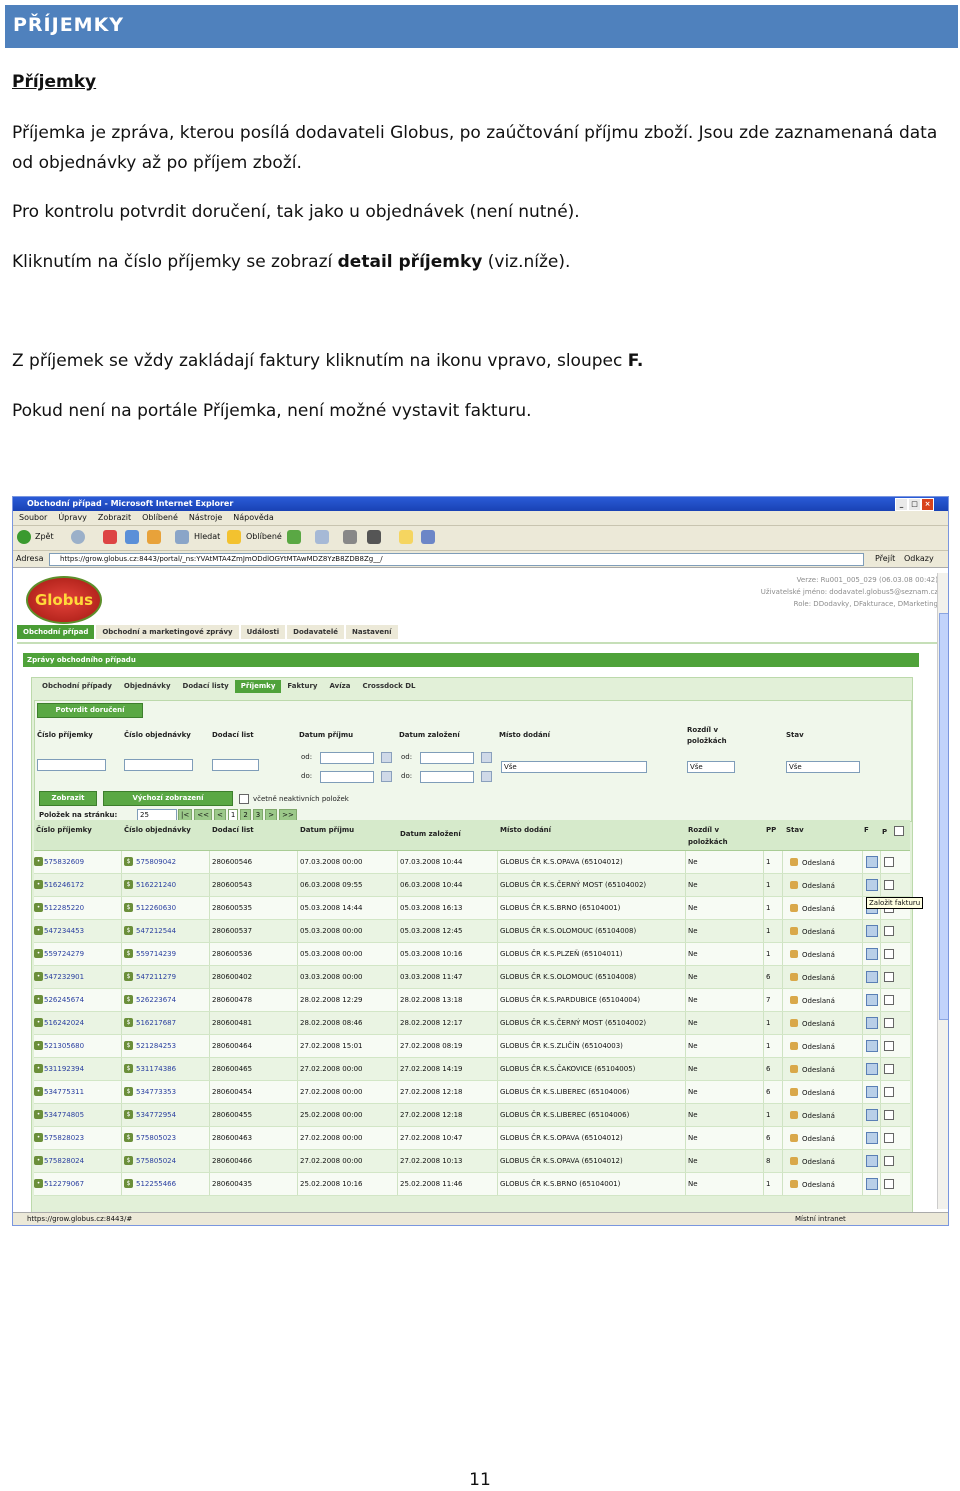 The width and height of the screenshot is (960, 1491). What do you see at coordinates (340, 686) in the screenshot?
I see `message-tab: Avíza` at bounding box center [340, 686].